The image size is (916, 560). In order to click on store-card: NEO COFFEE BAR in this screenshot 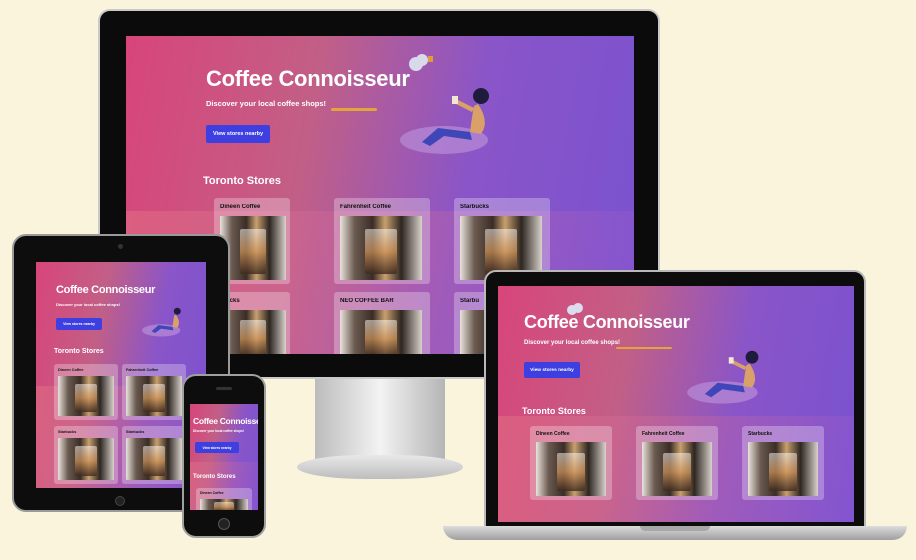, I will do `click(382, 323)`.